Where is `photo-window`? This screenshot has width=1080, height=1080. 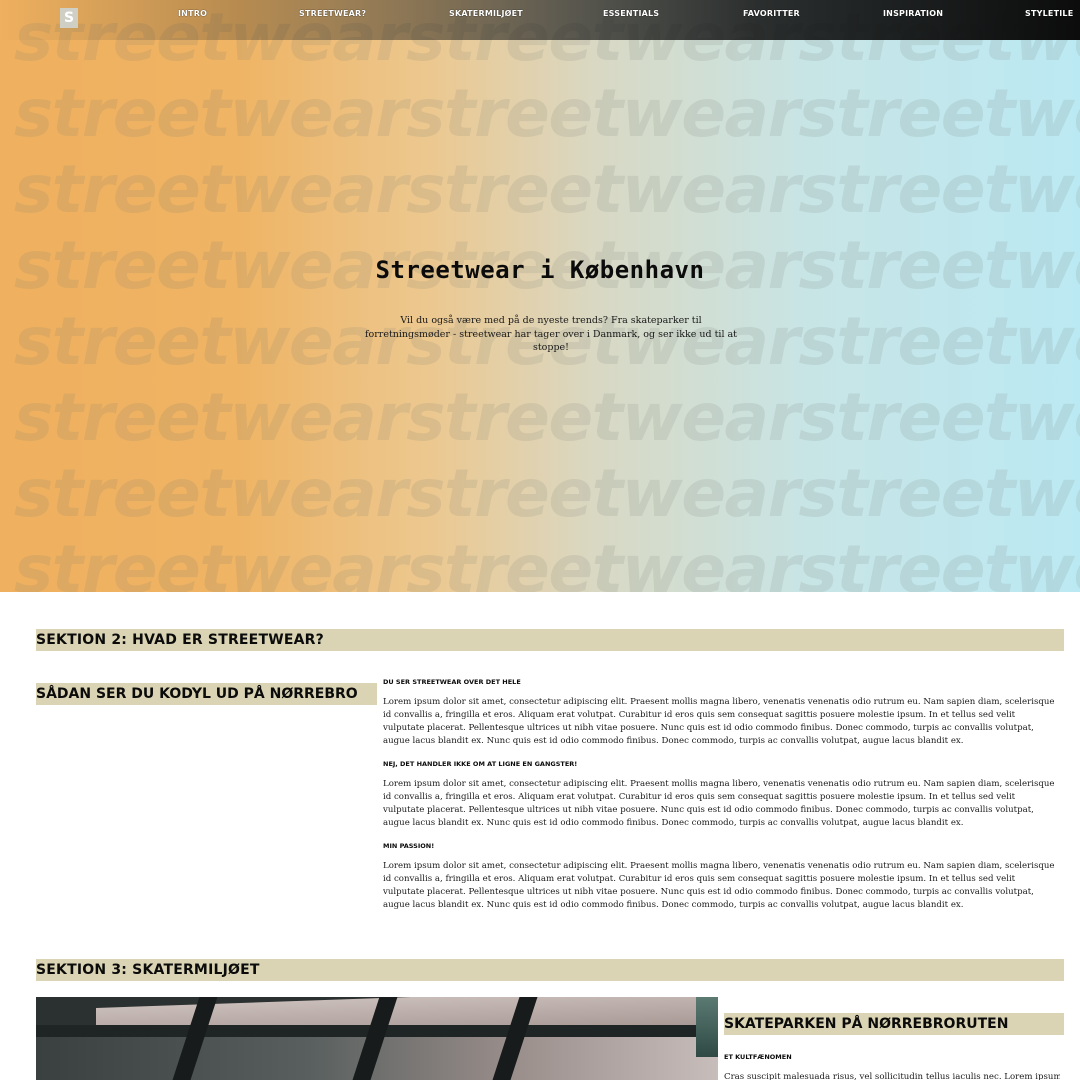 photo-window is located at coordinates (707, 1027).